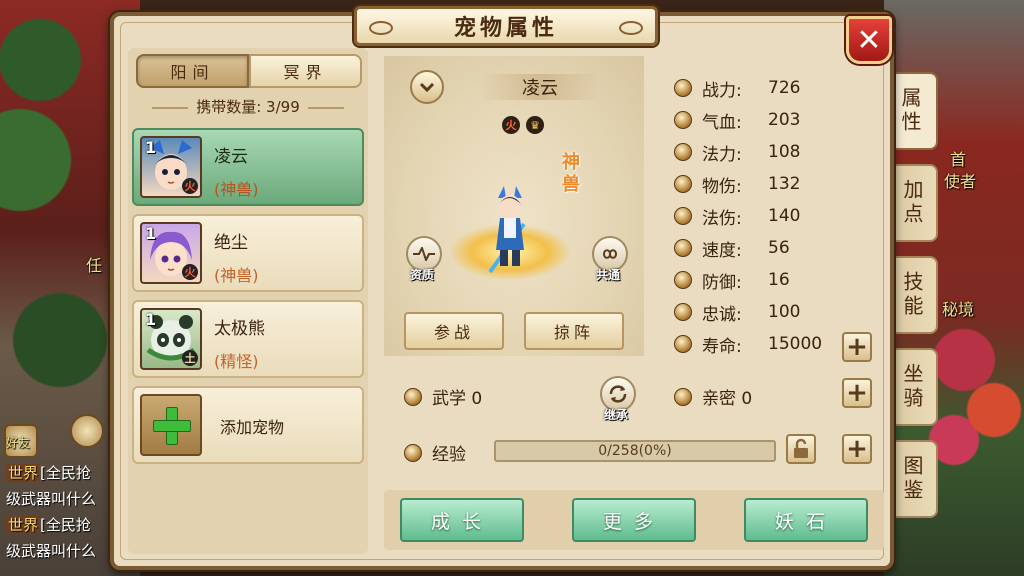  I want to click on heart-icon, so click(683, 396).